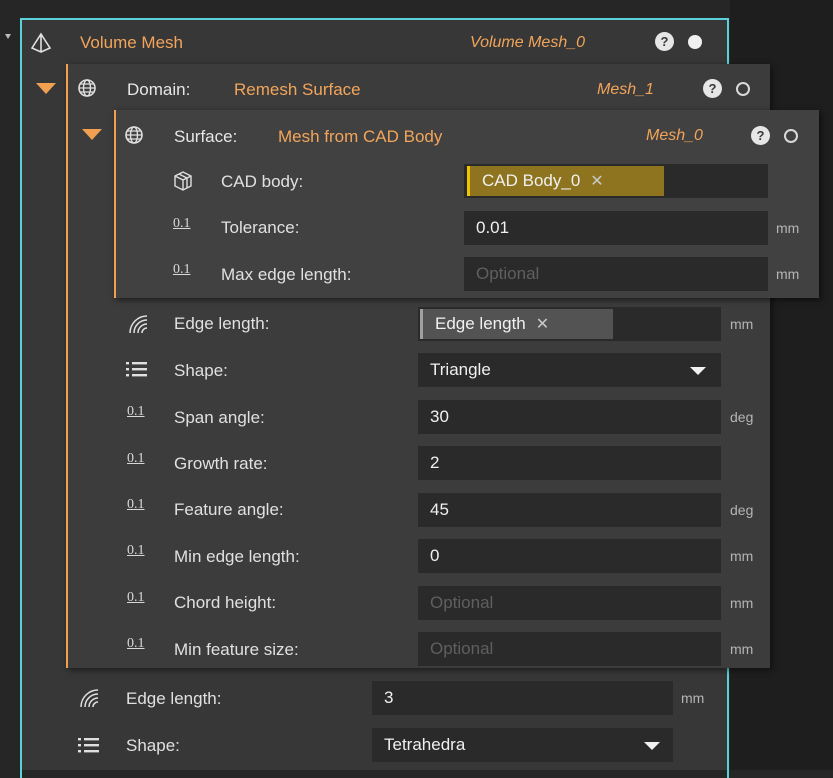 The image size is (833, 778). What do you see at coordinates (8, 36) in the screenshot?
I see `collapse-arrow-icon` at bounding box center [8, 36].